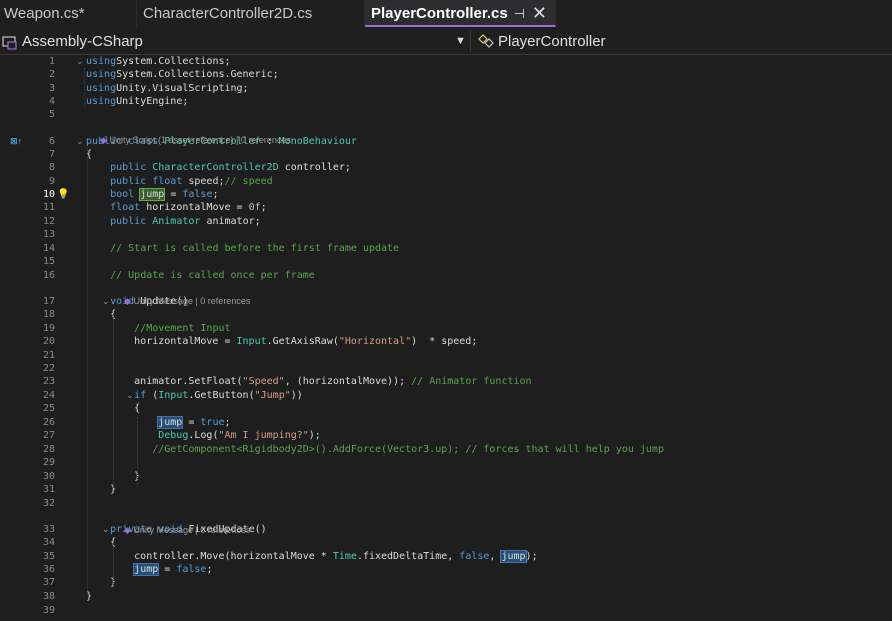 The image size is (892, 621). I want to click on code-line: 11 float horizontalMove = 0f;, so click(446, 207).